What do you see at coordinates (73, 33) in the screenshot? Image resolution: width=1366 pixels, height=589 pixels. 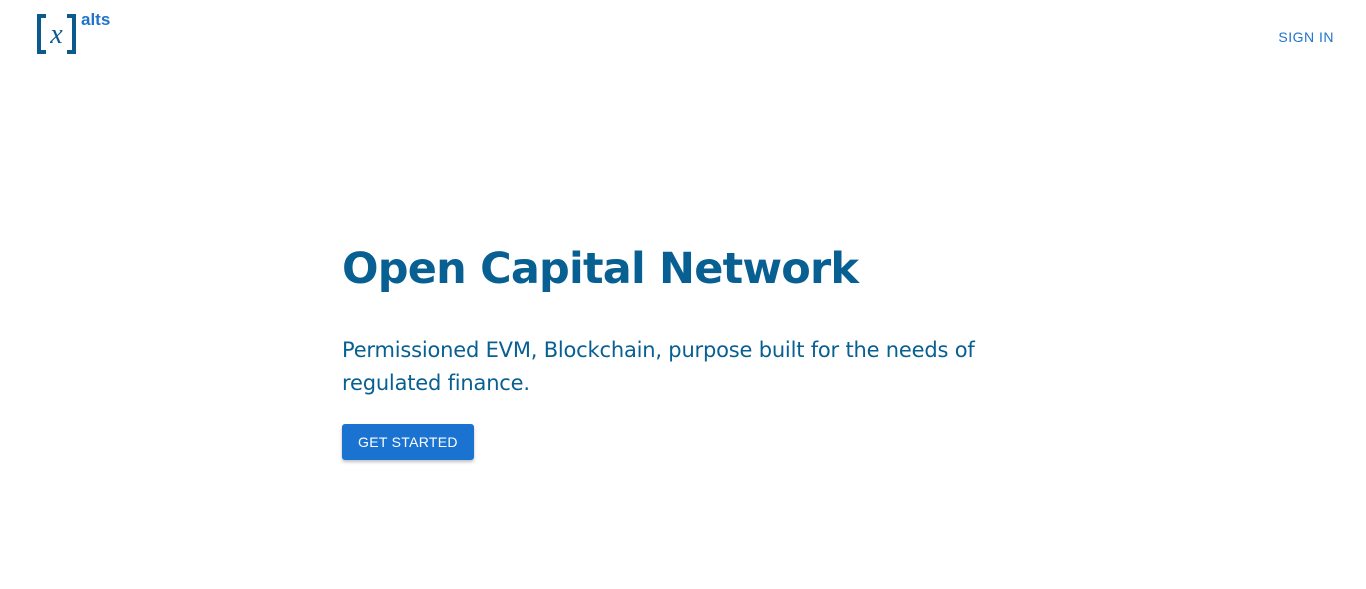 I see `logo-mark: x alts` at bounding box center [73, 33].